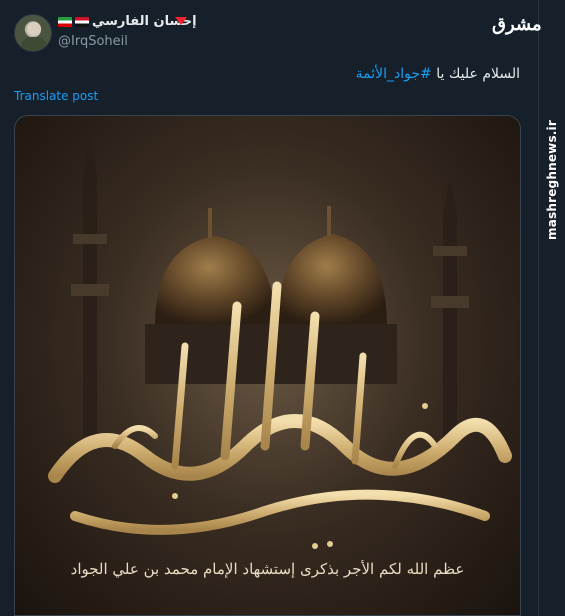 Image resolution: width=565 pixels, height=616 pixels. Describe the element at coordinates (450, 311) in the screenshot. I see `right-minaret` at that location.